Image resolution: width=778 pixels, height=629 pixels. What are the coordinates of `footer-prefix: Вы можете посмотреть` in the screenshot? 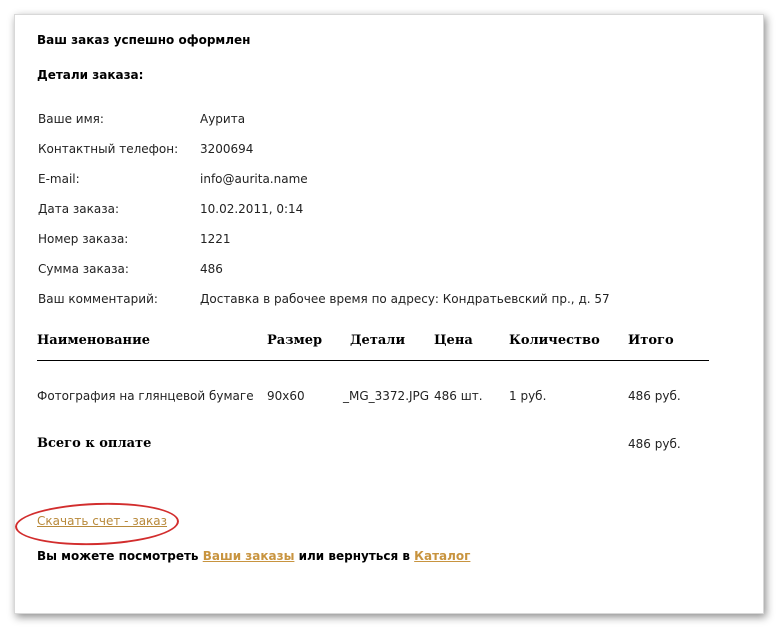 It's located at (118, 556).